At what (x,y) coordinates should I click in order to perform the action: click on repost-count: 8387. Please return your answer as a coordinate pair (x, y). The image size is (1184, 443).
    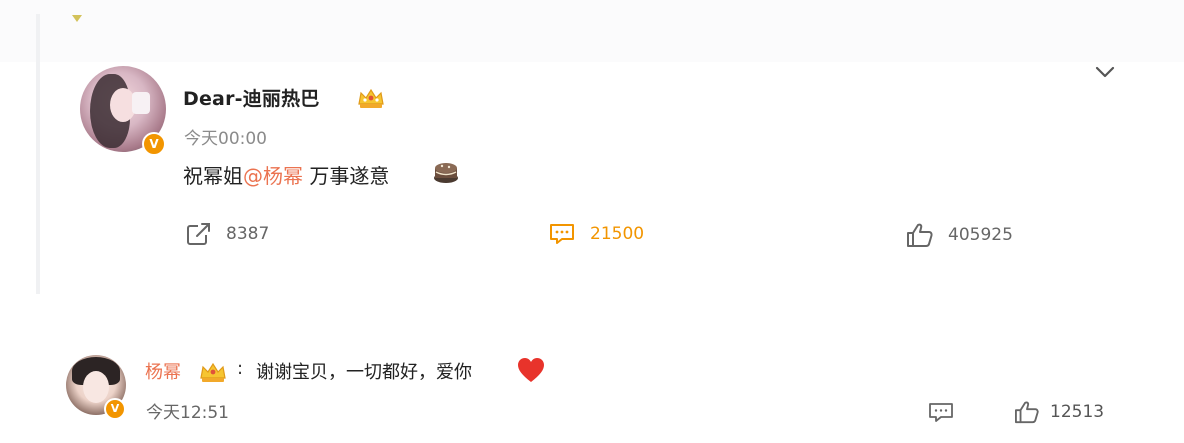
    Looking at the image, I should click on (248, 234).